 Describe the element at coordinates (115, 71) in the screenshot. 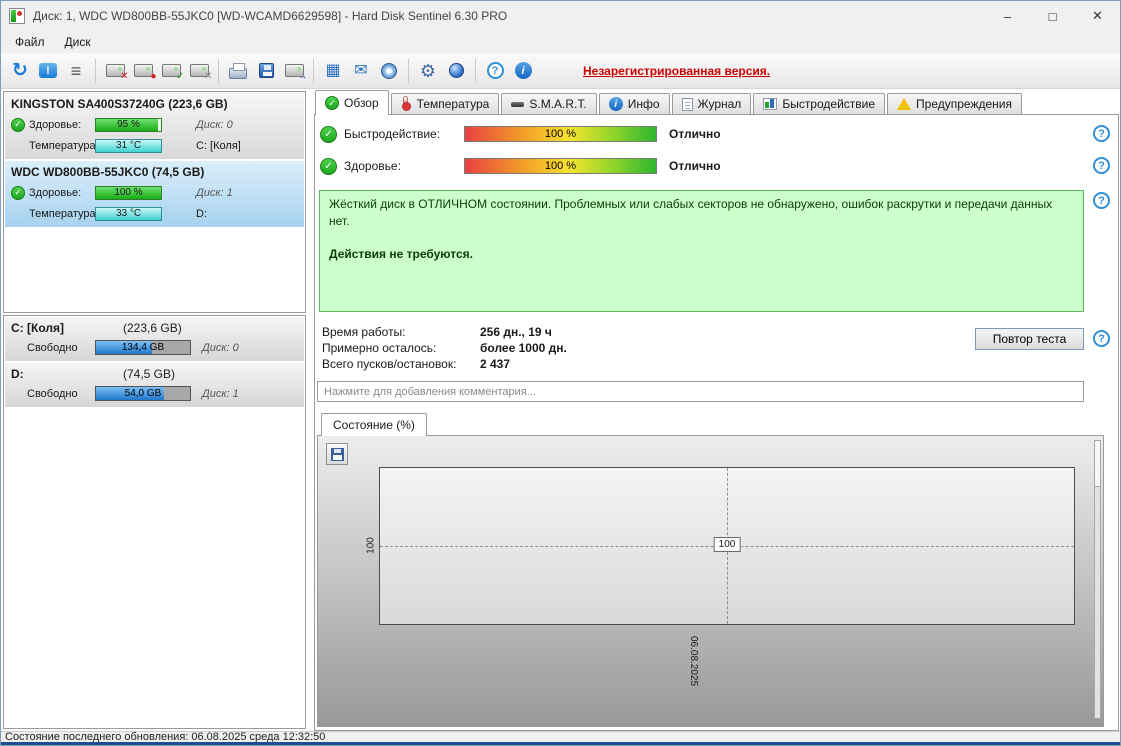

I see `disk-remove-button: ✕` at that location.